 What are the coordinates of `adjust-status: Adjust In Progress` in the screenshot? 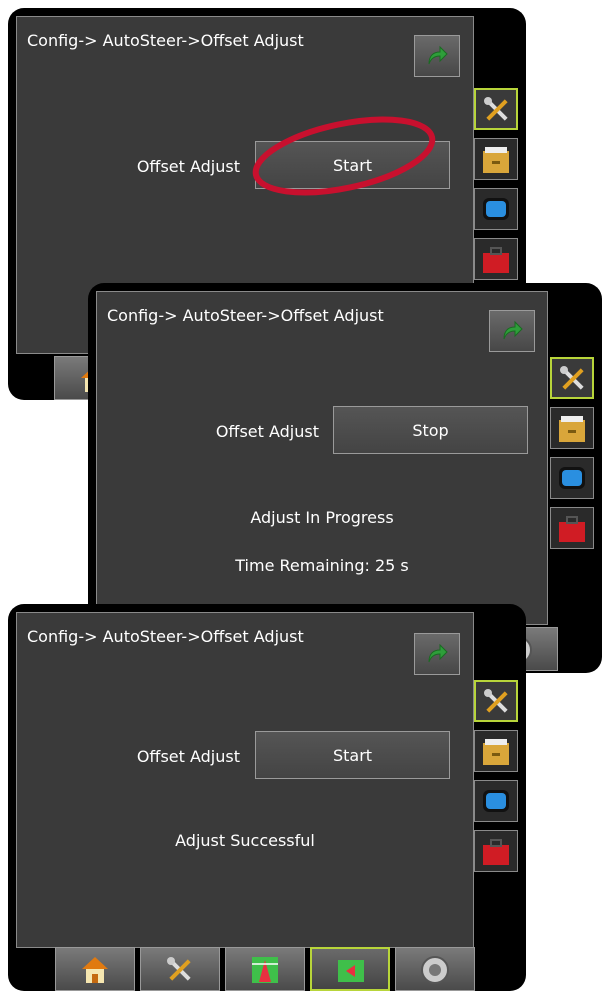 It's located at (322, 517).